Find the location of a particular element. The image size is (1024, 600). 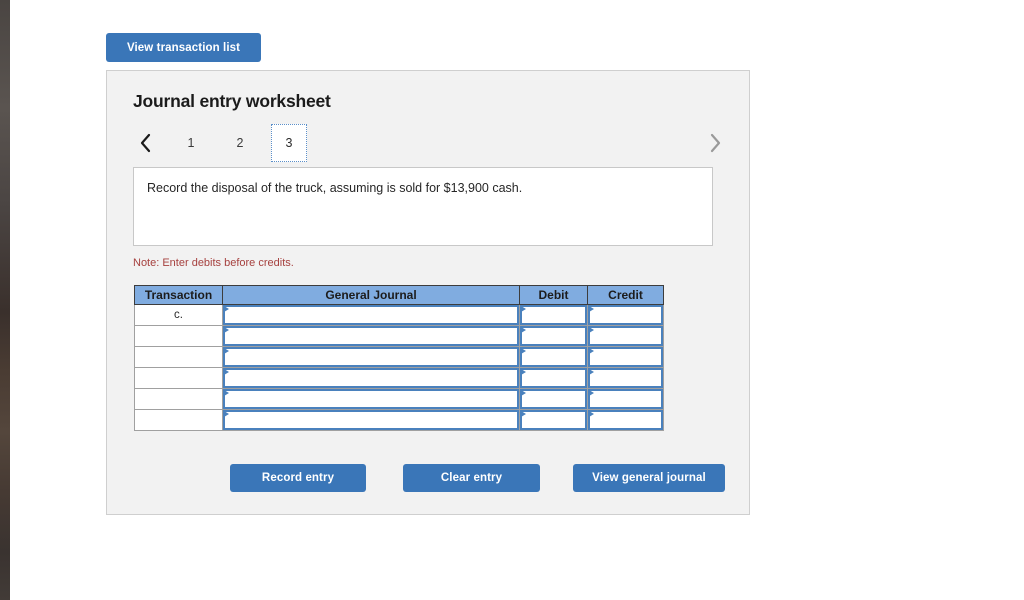

transaction-cell: c. is located at coordinates (178, 315).